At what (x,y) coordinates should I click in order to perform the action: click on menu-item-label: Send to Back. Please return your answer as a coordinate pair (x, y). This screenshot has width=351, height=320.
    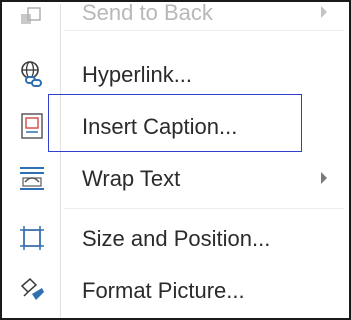
    Looking at the image, I should click on (147, 12).